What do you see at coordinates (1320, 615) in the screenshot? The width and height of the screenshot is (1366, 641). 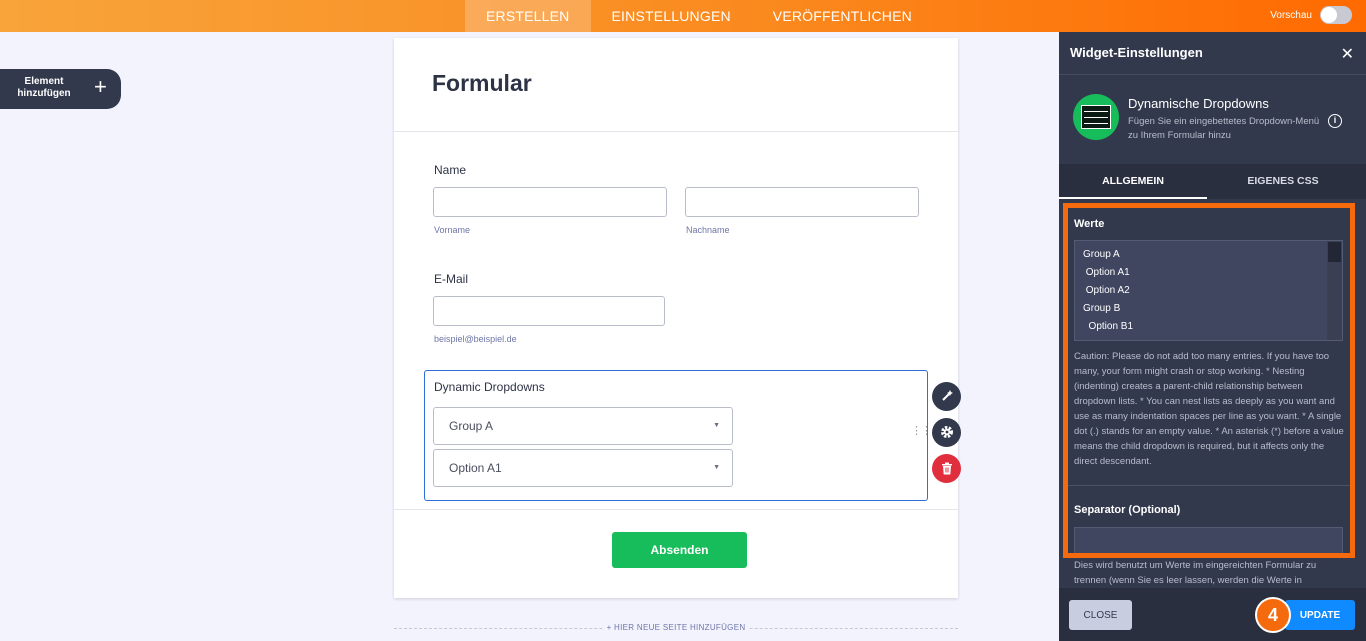 I see `update-button: UPDATE` at bounding box center [1320, 615].